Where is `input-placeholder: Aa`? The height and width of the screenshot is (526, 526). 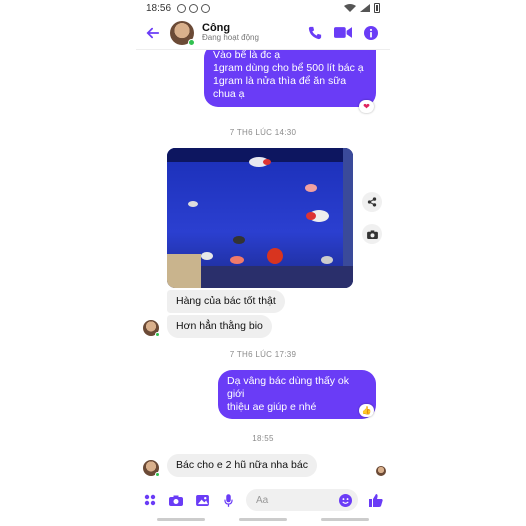
input-placeholder: Aa is located at coordinates (262, 500).